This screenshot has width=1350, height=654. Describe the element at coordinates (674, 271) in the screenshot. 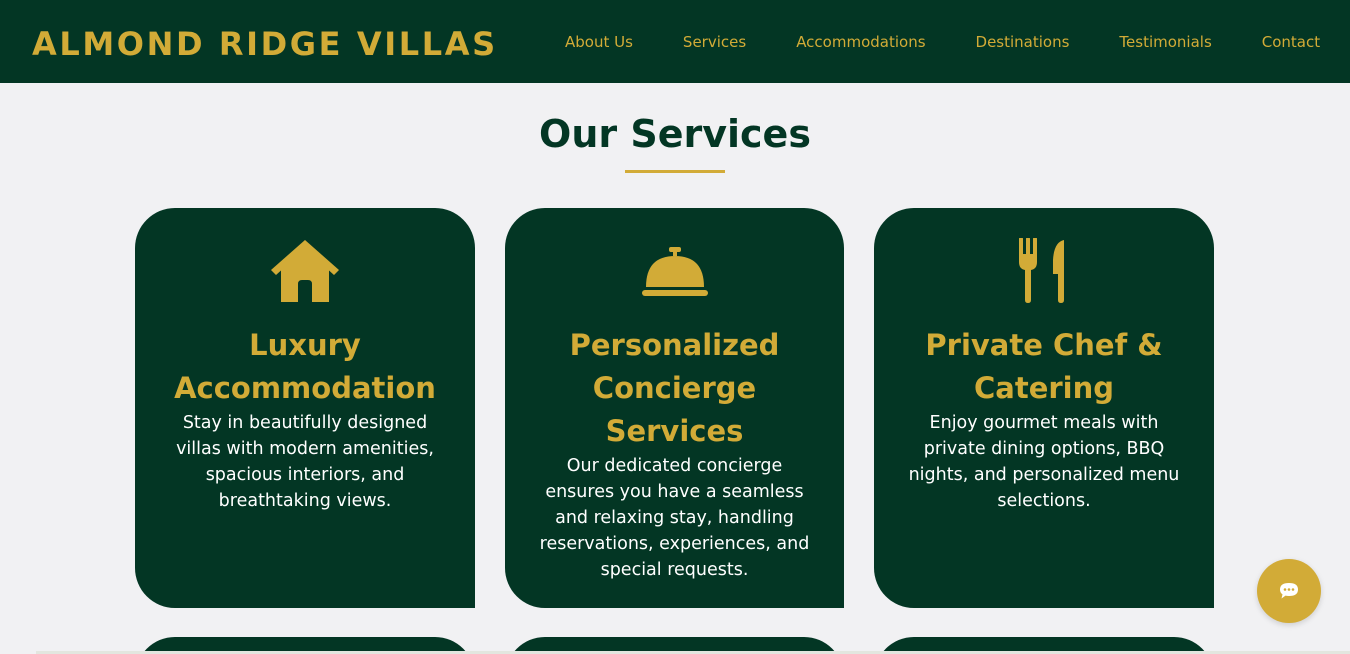

I see `concierge-bell-icon` at that location.